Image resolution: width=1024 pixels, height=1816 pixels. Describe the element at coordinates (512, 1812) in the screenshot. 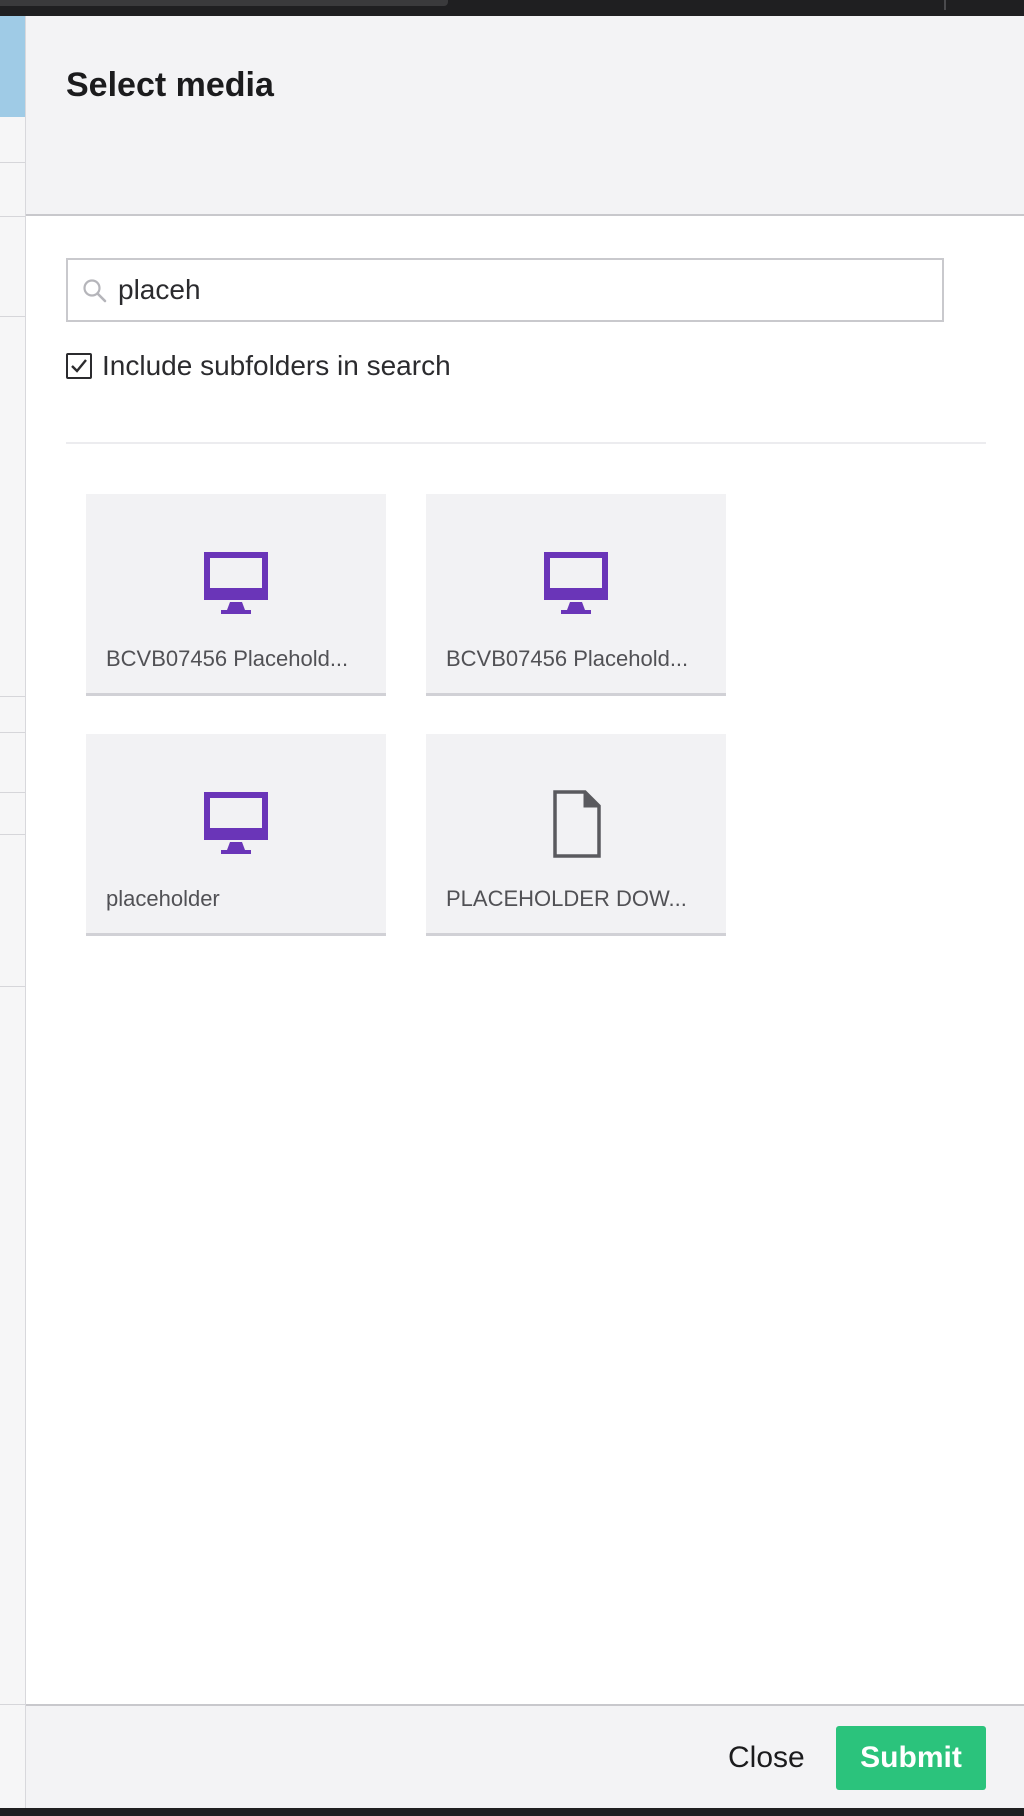

I see `browser-bottom-strip` at that location.